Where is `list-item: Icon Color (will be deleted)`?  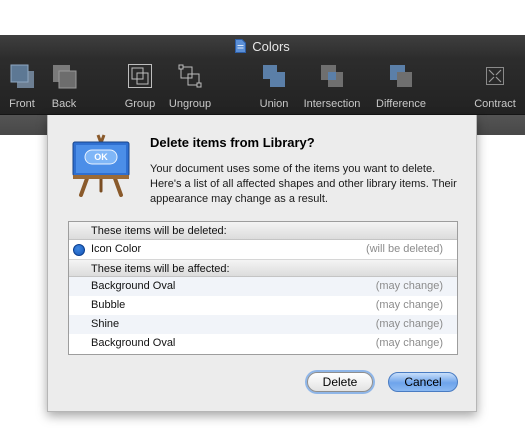
list-item: Icon Color (will be deleted) is located at coordinates (263, 249).